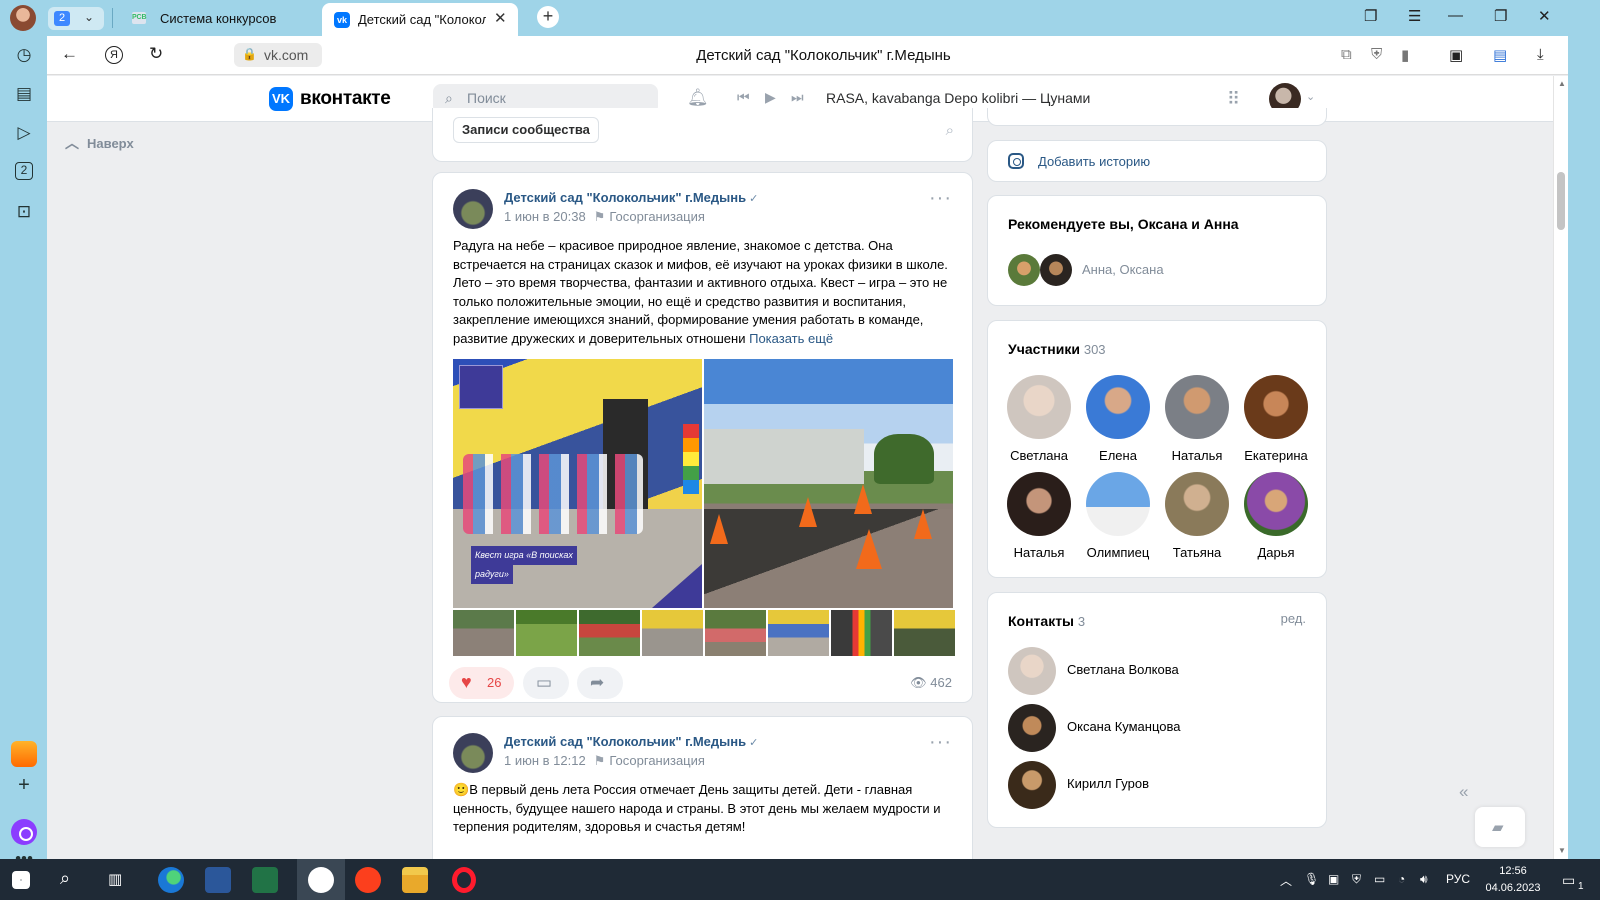  I want to click on add-icon: +, so click(24, 785).